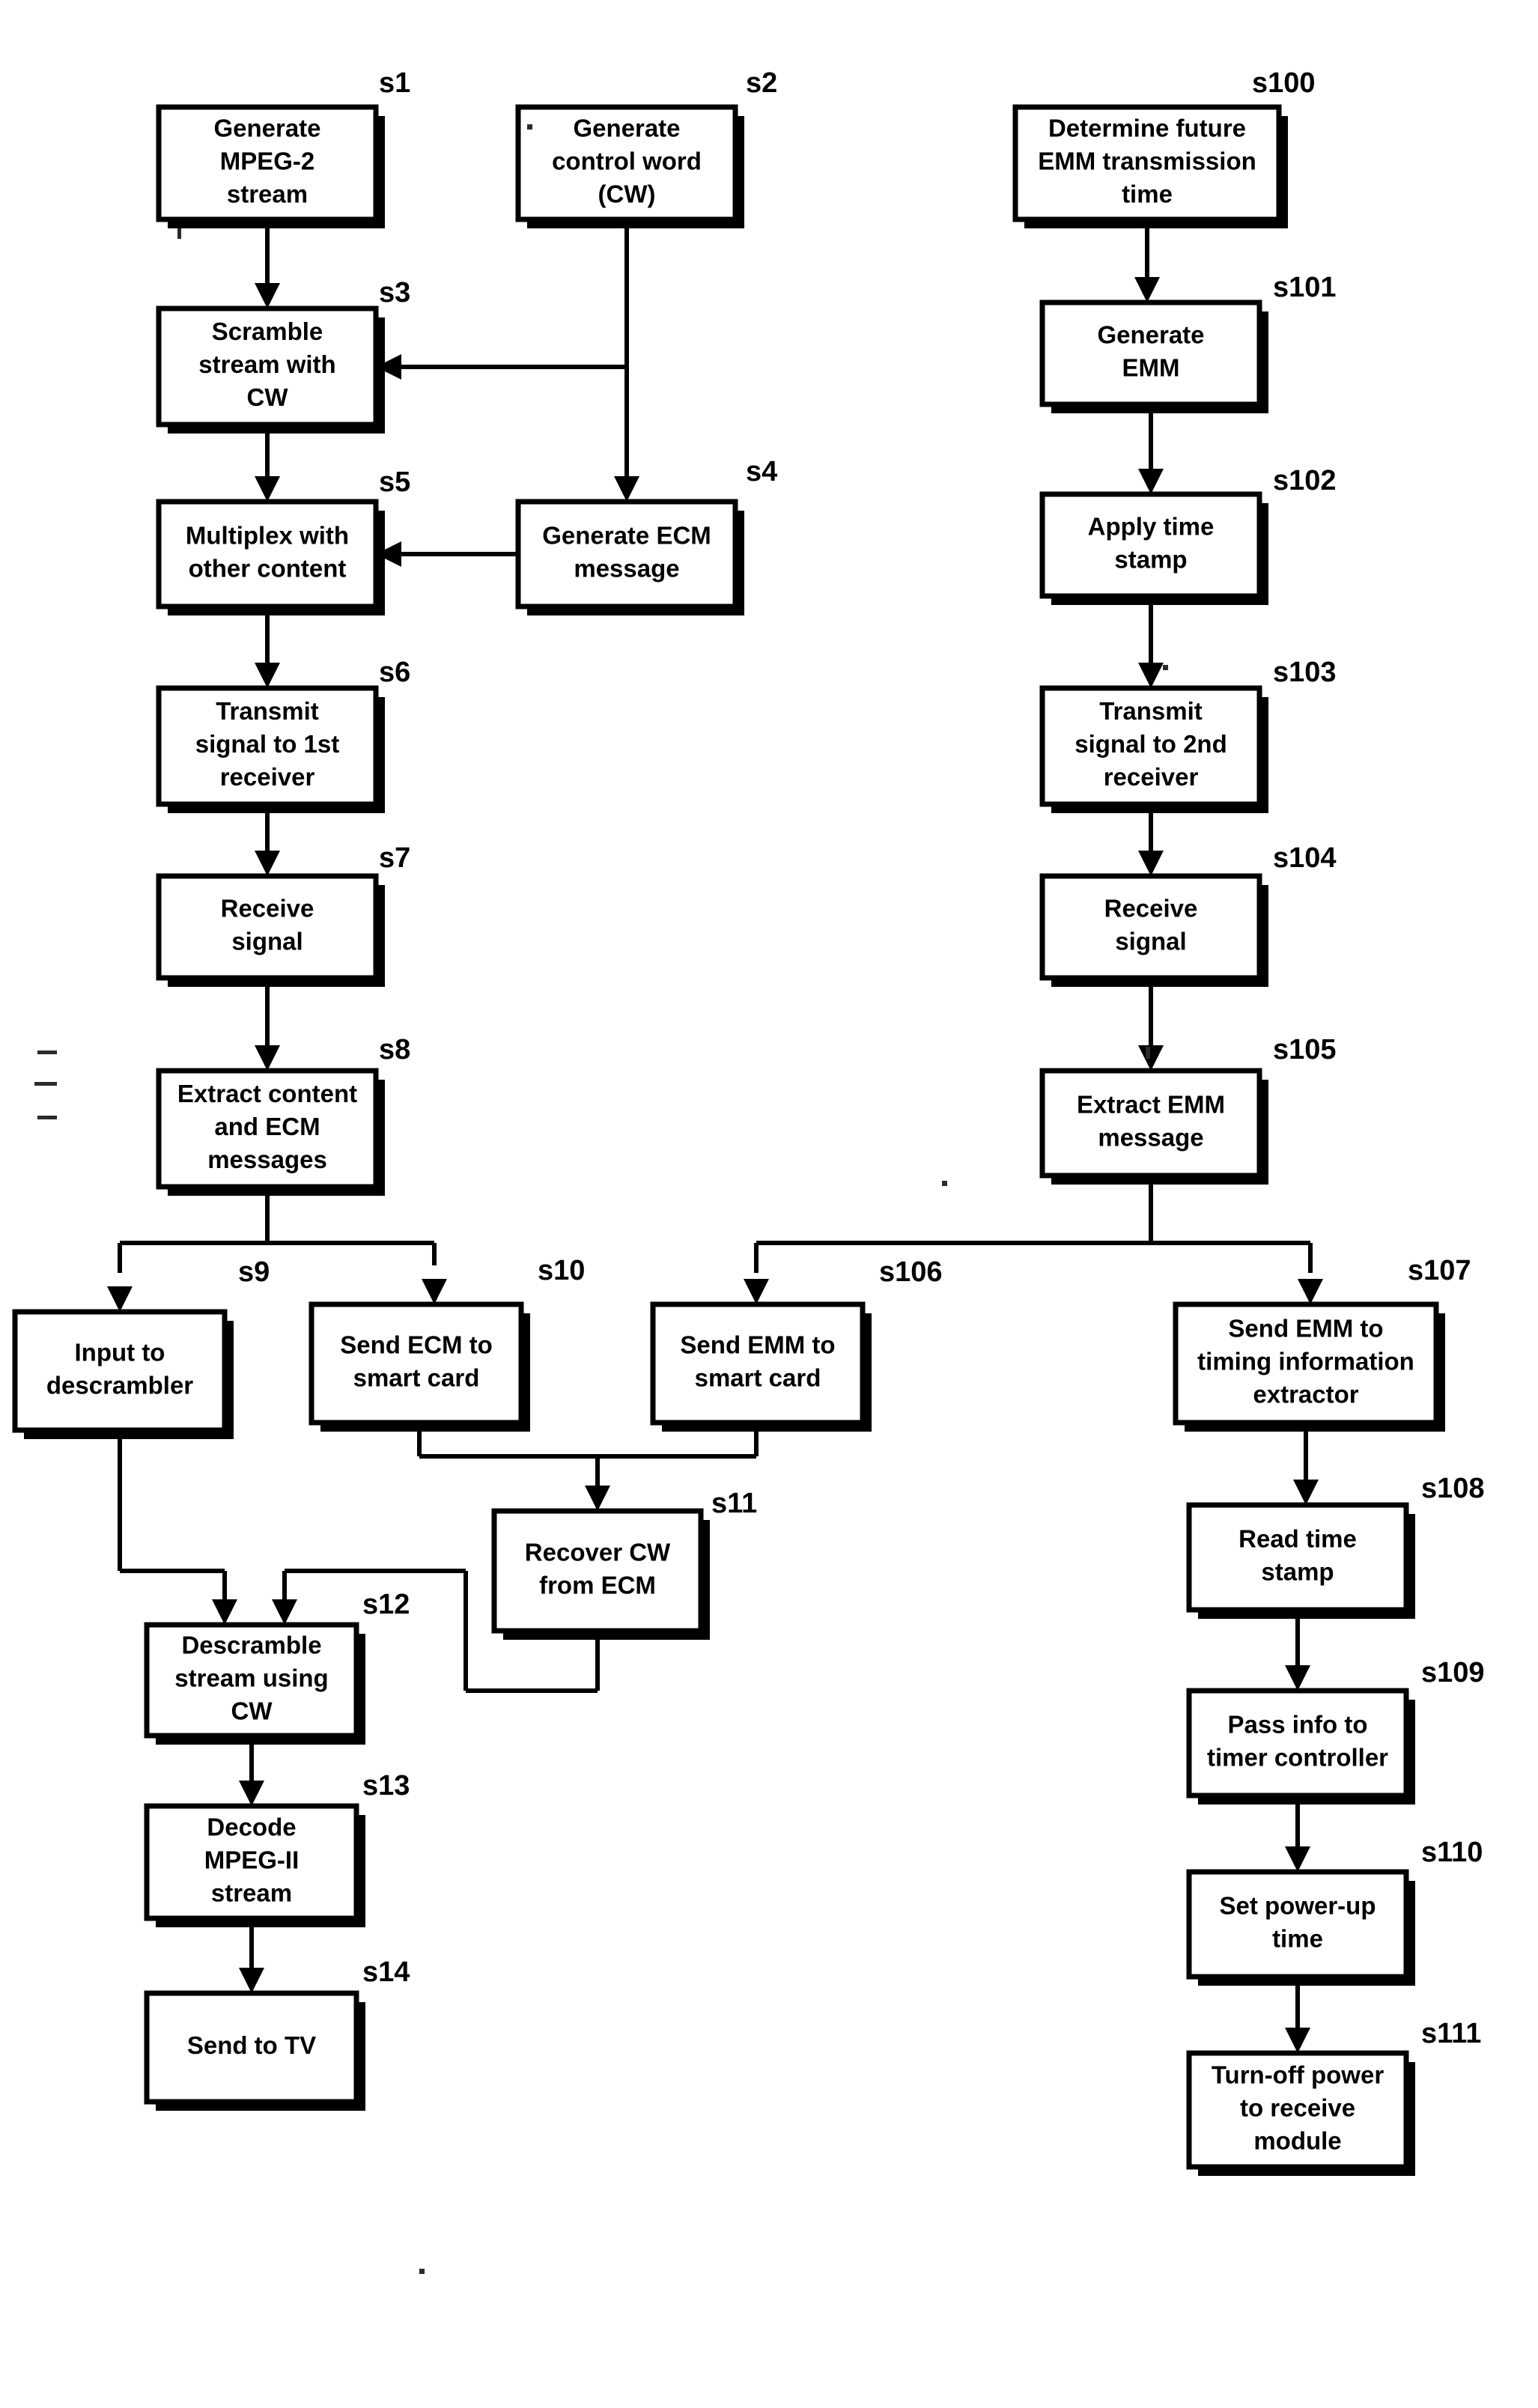  Describe the element at coordinates (251, 1646) in the screenshot. I see `box-label-line: Descramble` at that location.